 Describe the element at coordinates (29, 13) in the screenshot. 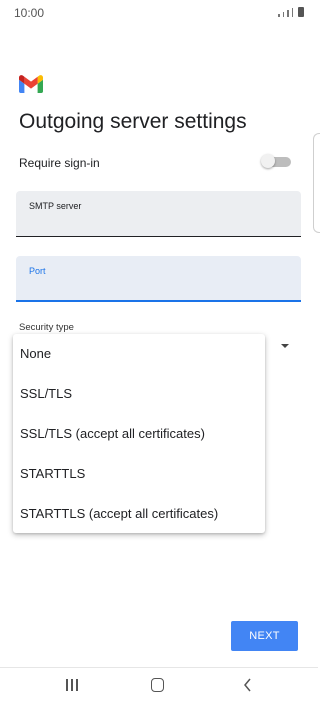

I see `status-time: 10:00` at that location.